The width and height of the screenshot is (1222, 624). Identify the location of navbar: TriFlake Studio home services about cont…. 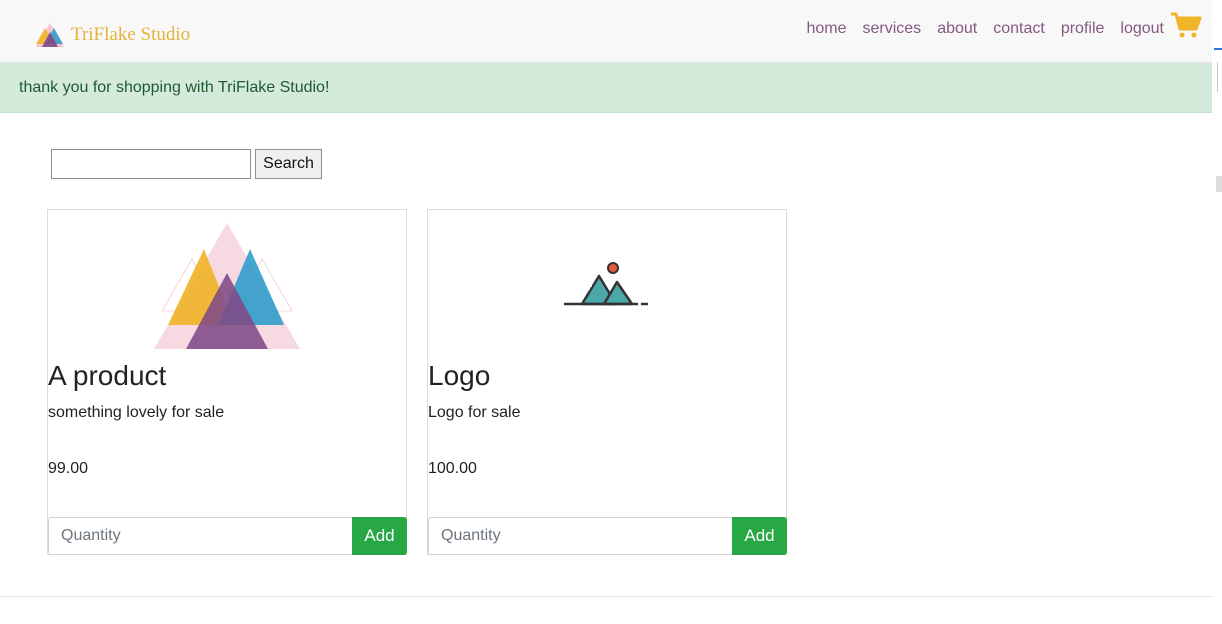
(606, 31).